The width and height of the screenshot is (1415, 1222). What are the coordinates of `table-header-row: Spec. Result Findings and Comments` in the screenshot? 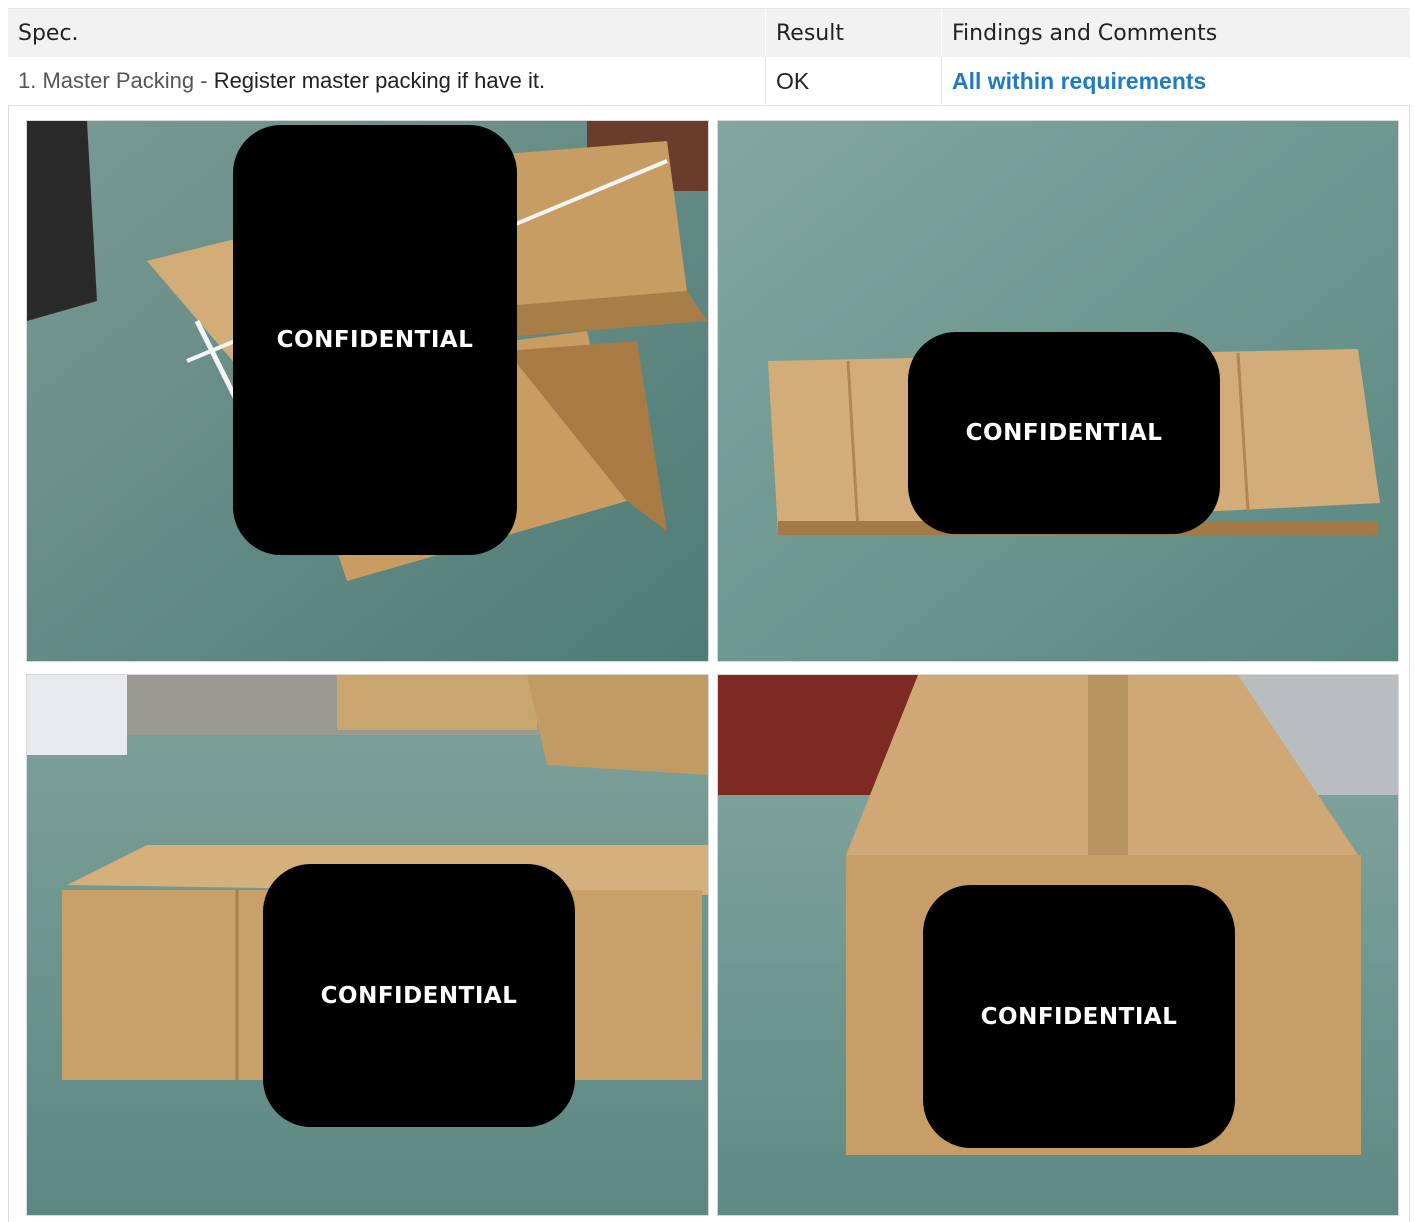 It's located at (709, 33).